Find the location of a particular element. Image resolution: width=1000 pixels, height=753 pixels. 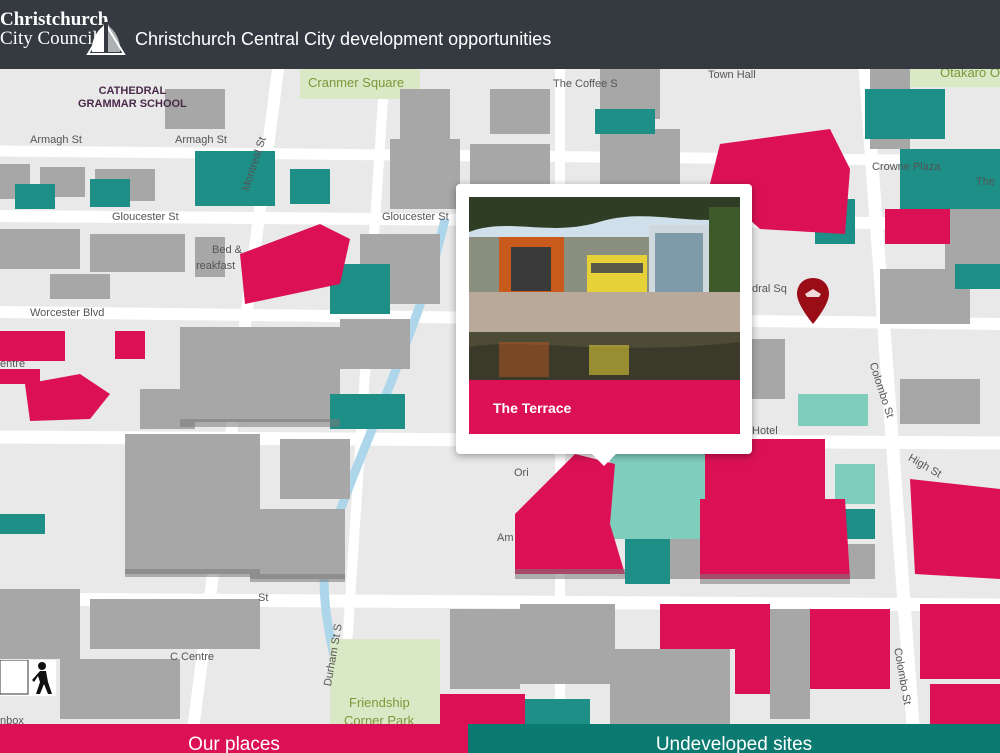

cathedral-grammar-label: CATHEDRAL GRAMMAR SCHOOL is located at coordinates (132, 98).